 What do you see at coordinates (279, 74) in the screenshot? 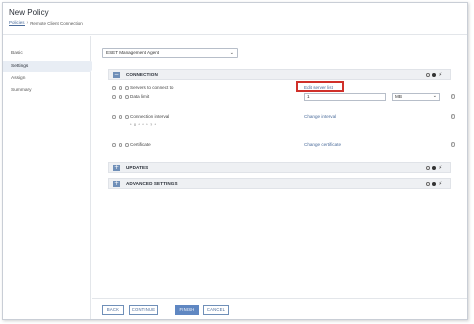
I see `section-connection: − CONNECTION ⚡` at bounding box center [279, 74].